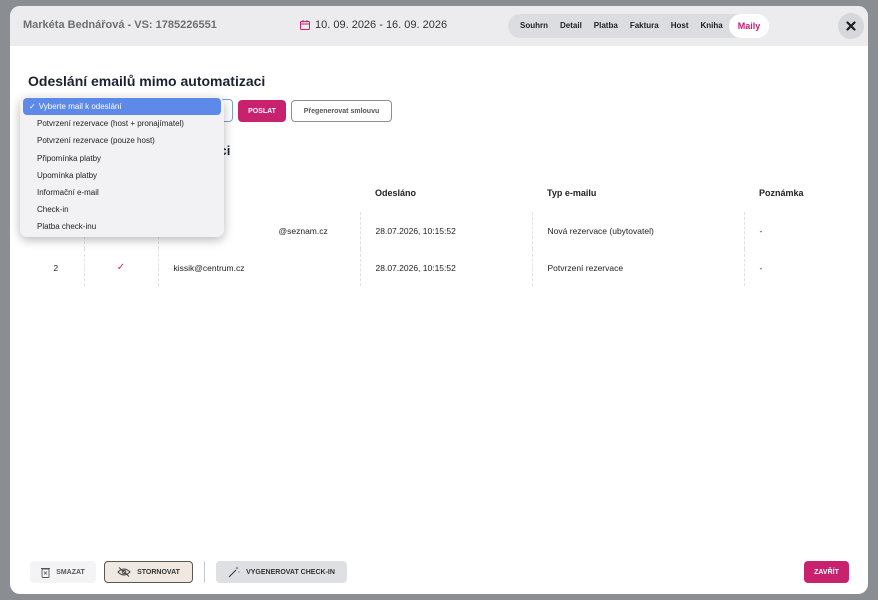 The width and height of the screenshot is (878, 600). I want to click on date-range: 10. 09. 2026 - 16. 09. 2026, so click(373, 25).